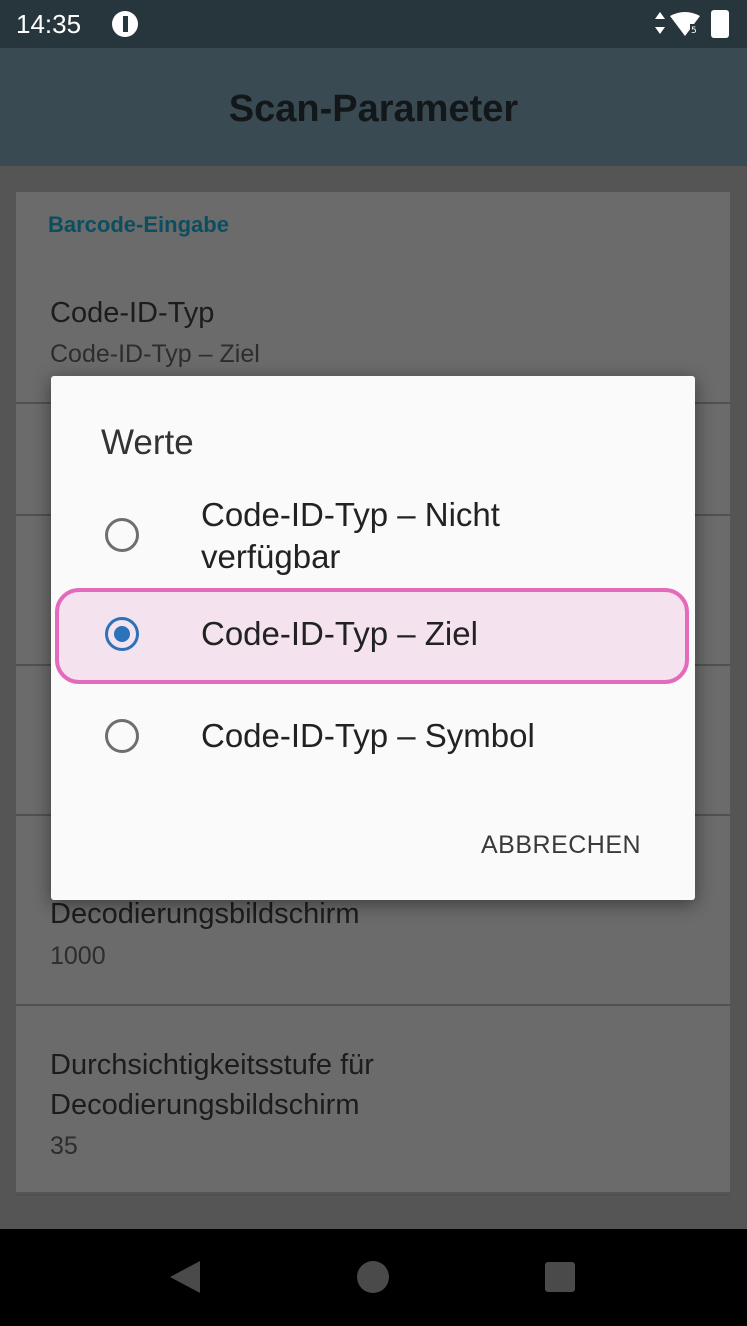 The width and height of the screenshot is (747, 1326). What do you see at coordinates (78, 956) in the screenshot?
I see `pref-item-summary: 1000` at bounding box center [78, 956].